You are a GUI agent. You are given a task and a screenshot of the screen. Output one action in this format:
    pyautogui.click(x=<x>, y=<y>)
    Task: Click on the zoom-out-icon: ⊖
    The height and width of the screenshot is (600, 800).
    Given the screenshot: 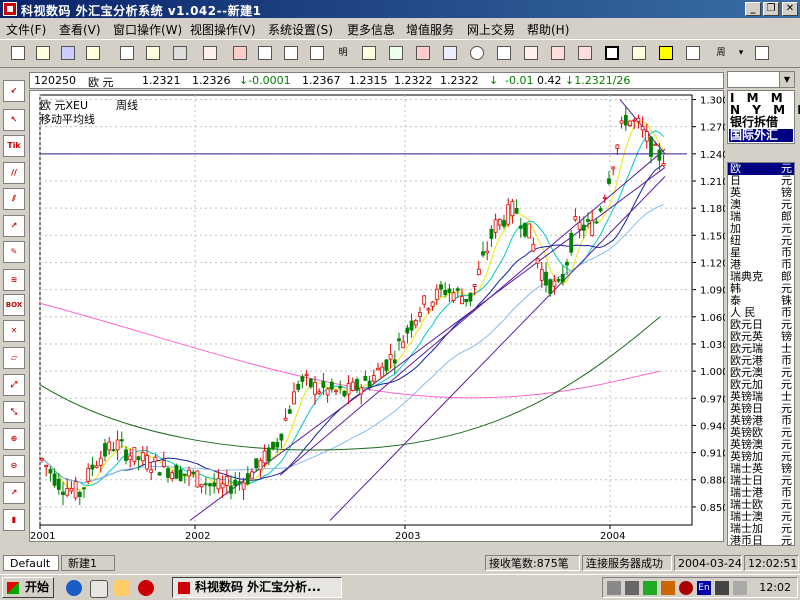 What is the action you would take?
    pyautogui.click(x=14, y=466)
    